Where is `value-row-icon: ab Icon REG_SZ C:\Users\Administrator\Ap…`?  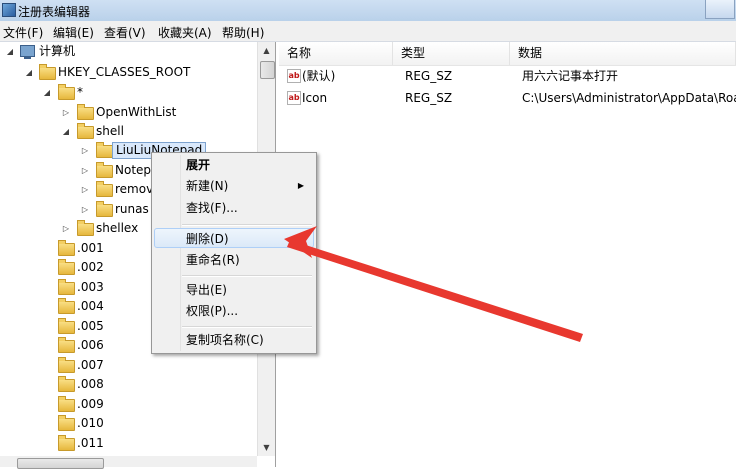
value-row-icon: ab Icon REG_SZ C:\Users\Administrator\Ap… is located at coordinates (507, 98).